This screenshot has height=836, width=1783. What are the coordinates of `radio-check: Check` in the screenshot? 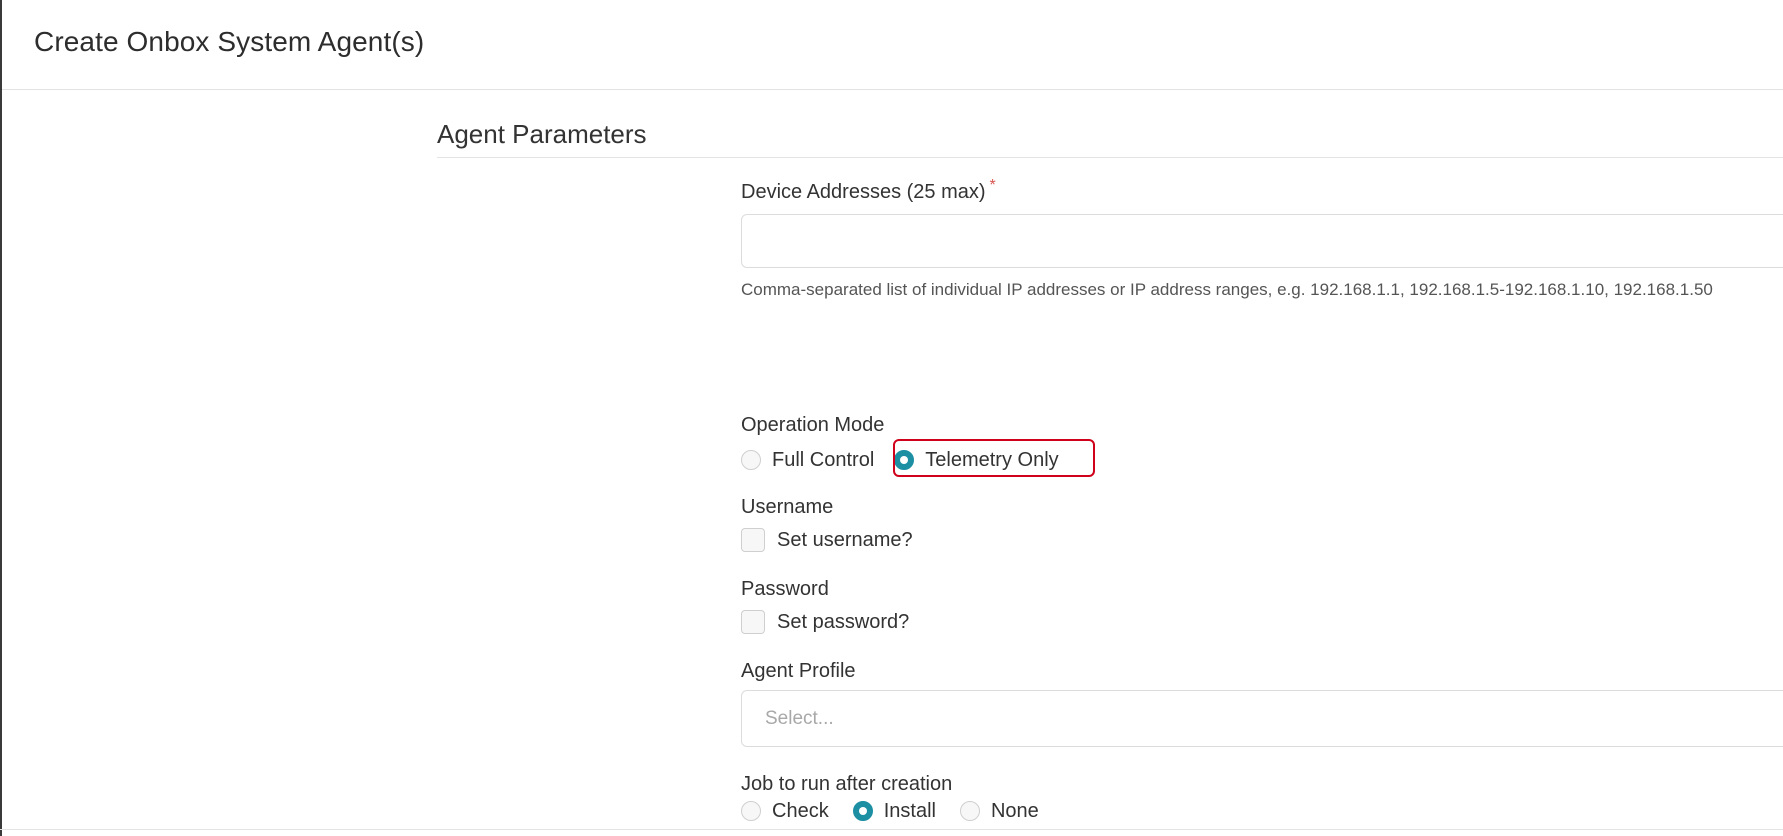 It's located at (785, 811).